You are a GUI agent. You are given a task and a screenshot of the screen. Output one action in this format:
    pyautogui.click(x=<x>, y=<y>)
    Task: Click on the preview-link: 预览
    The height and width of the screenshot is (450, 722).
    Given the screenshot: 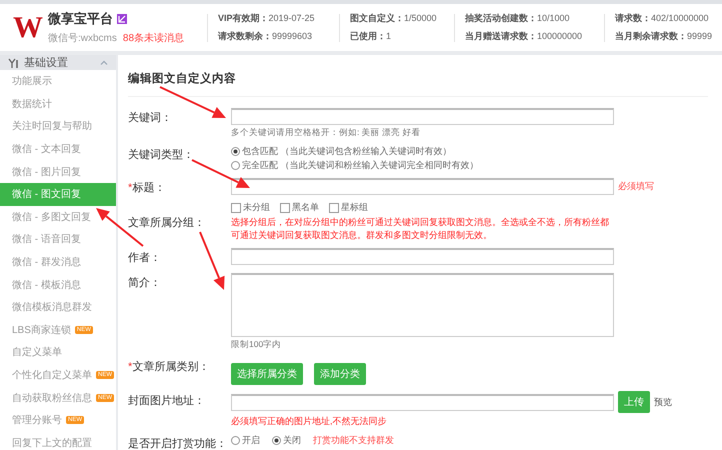 What is the action you would take?
    pyautogui.click(x=663, y=402)
    